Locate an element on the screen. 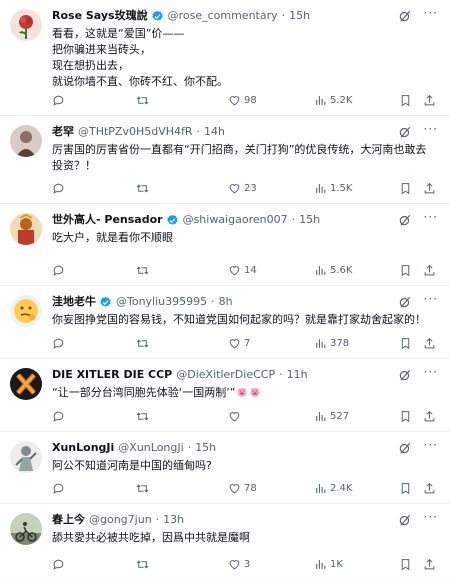 Image resolution: width=450 pixels, height=580 pixels. views-count: 2.4K is located at coordinates (341, 488).